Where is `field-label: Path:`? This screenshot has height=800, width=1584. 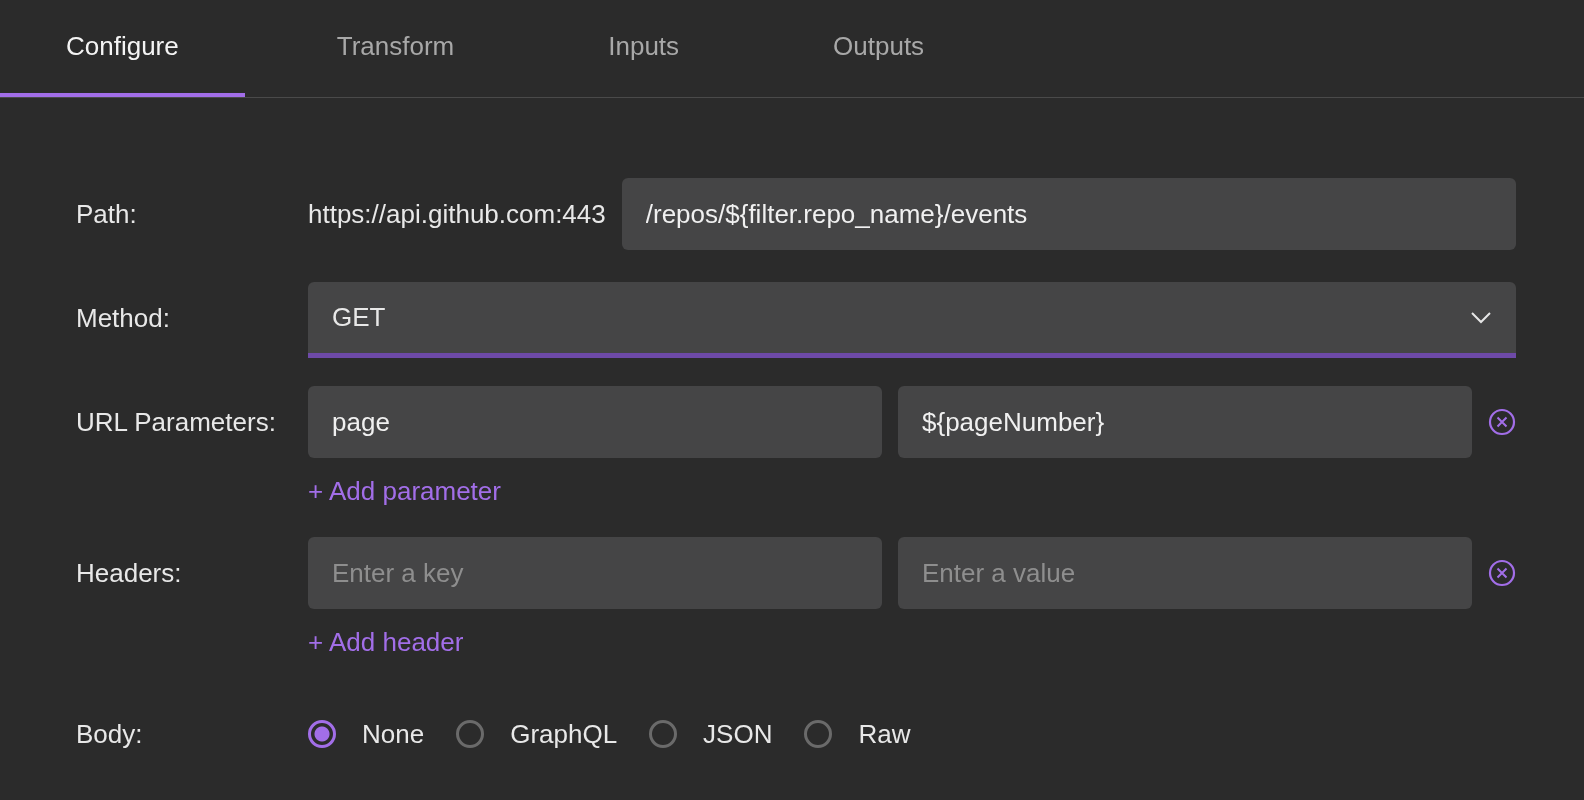 field-label: Path: is located at coordinates (107, 214).